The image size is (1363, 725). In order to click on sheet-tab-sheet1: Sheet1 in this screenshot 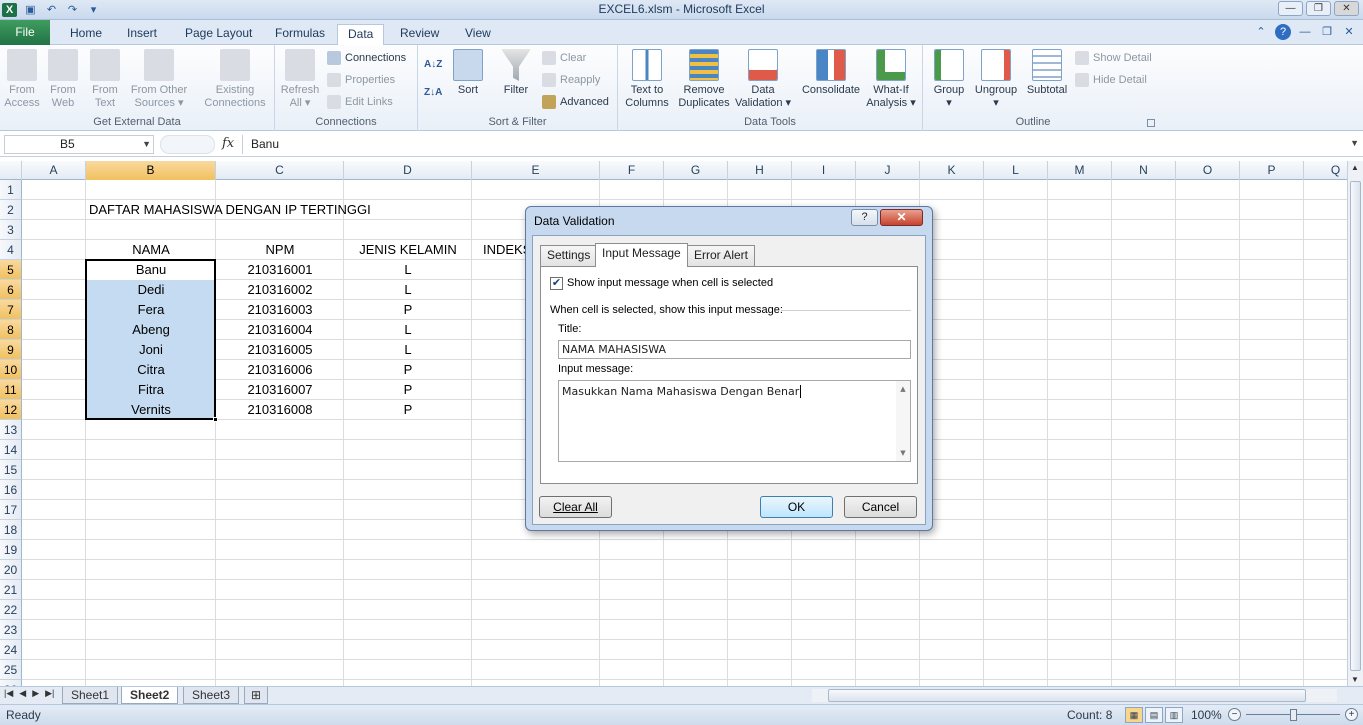, I will do `click(90, 695)`.